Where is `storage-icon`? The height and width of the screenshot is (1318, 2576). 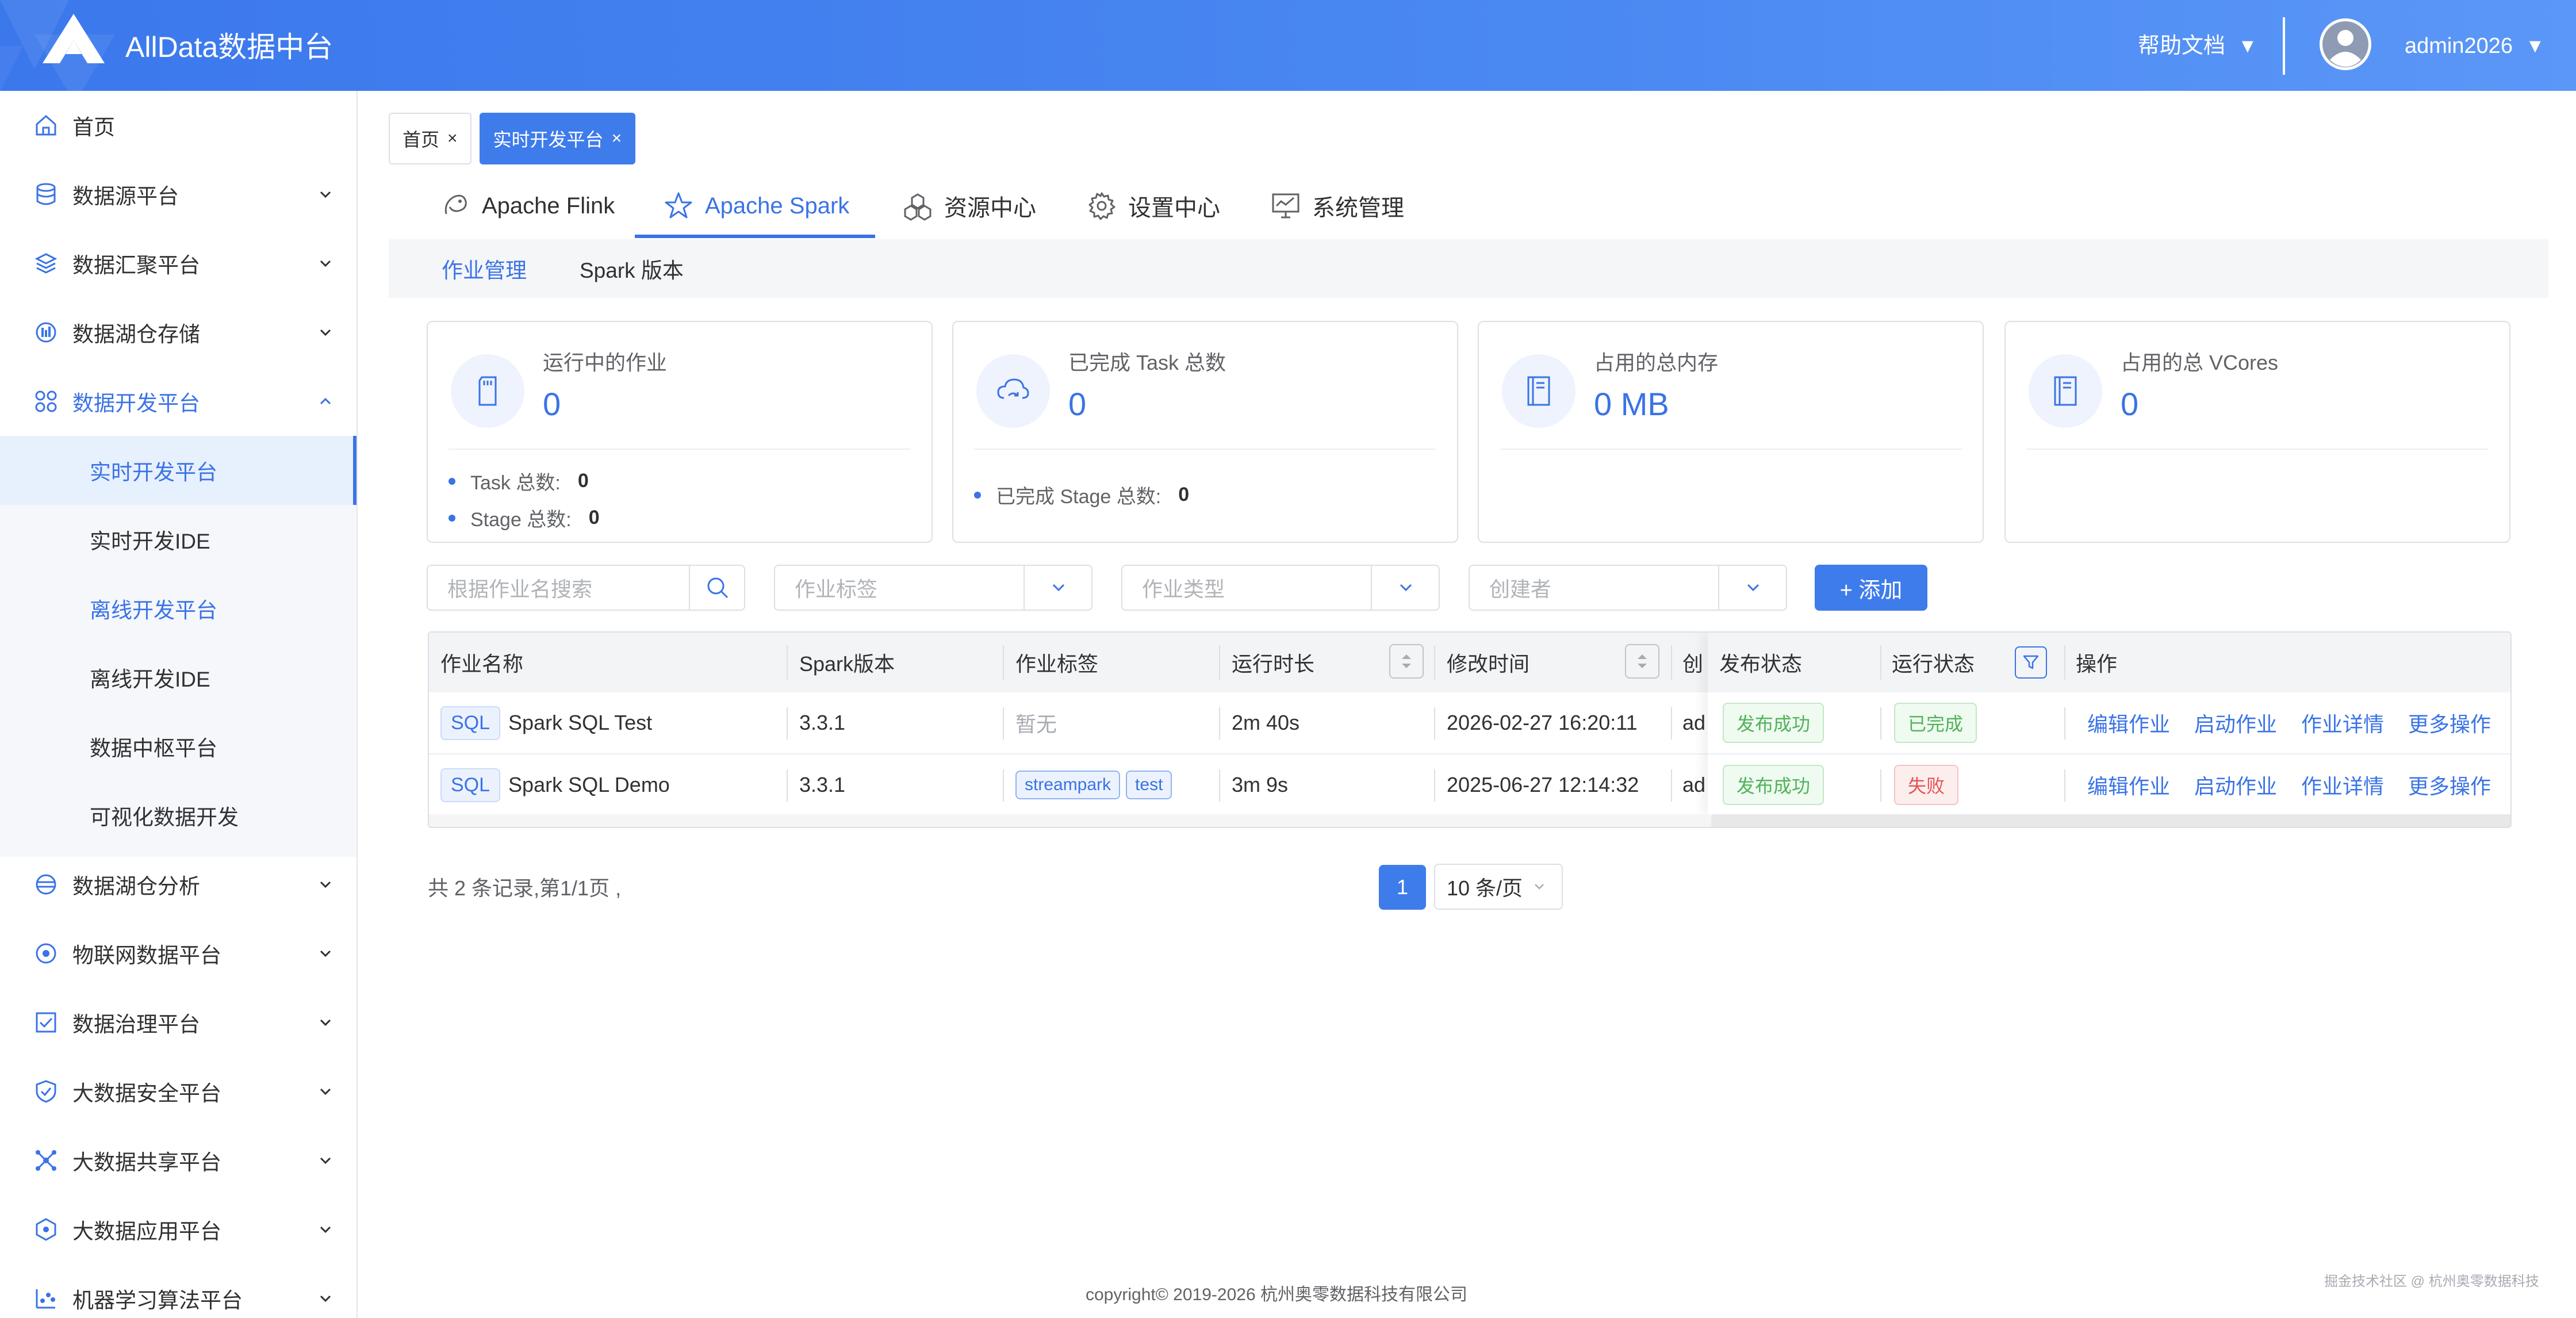 storage-icon is located at coordinates (46, 332).